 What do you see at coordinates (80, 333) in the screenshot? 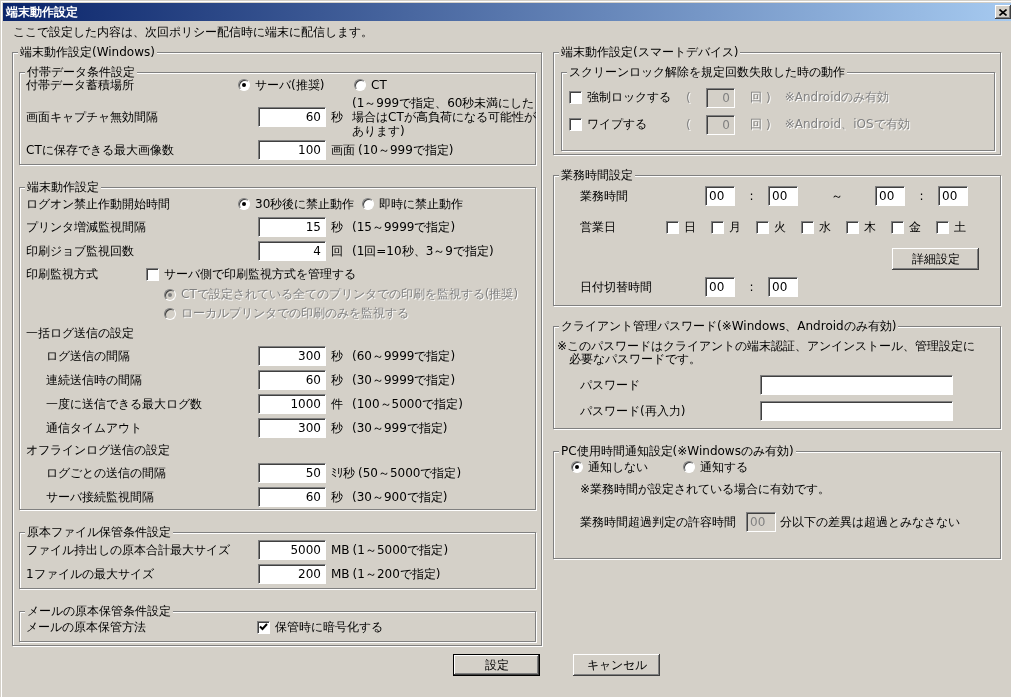
I see `section-label: 一括ログ送信の設定` at bounding box center [80, 333].